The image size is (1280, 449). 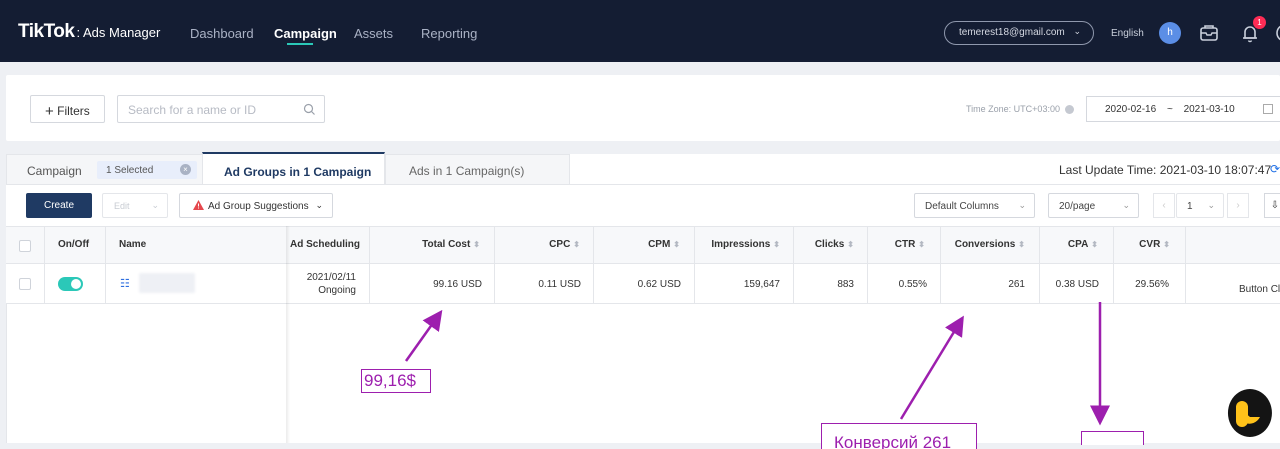 I want to click on cost-arrow, so click(x=423, y=335).